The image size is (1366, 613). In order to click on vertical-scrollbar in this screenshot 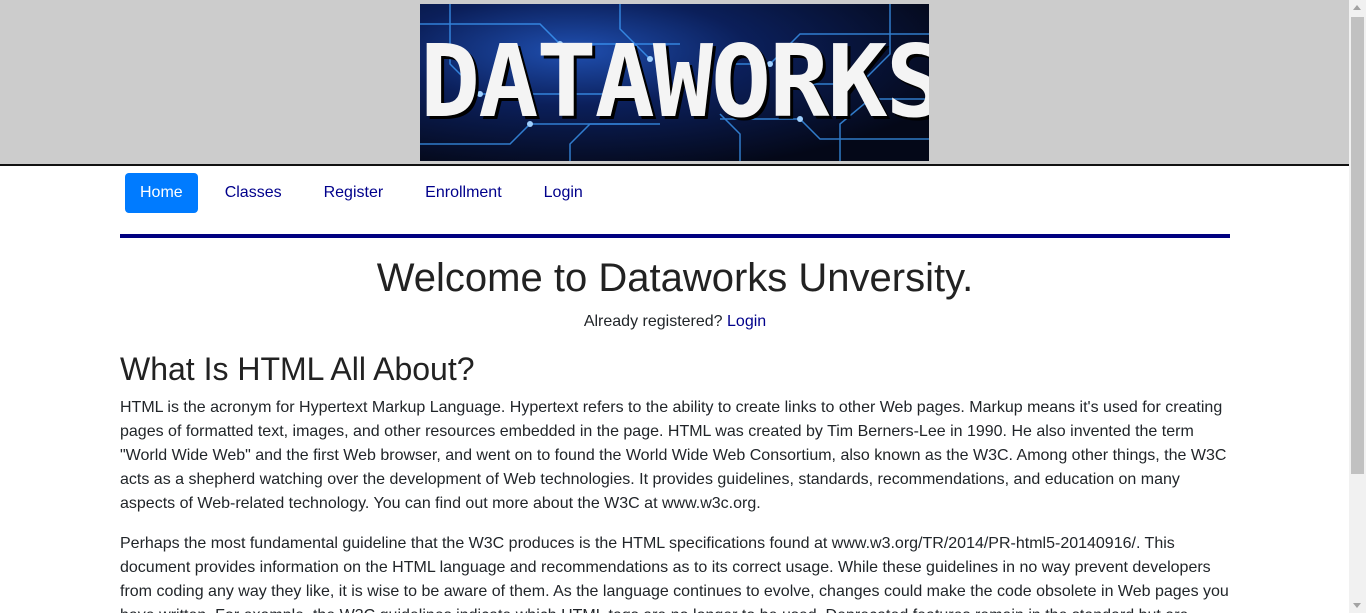, I will do `click(1357, 306)`.